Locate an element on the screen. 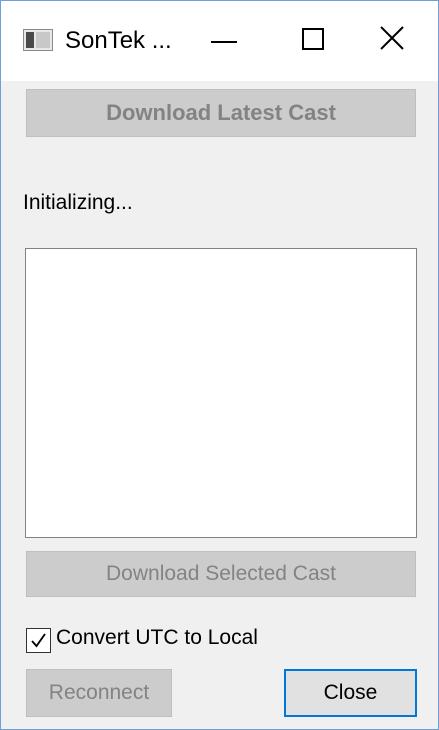 This screenshot has width=439, height=730. window-close-button is located at coordinates (400, 41).